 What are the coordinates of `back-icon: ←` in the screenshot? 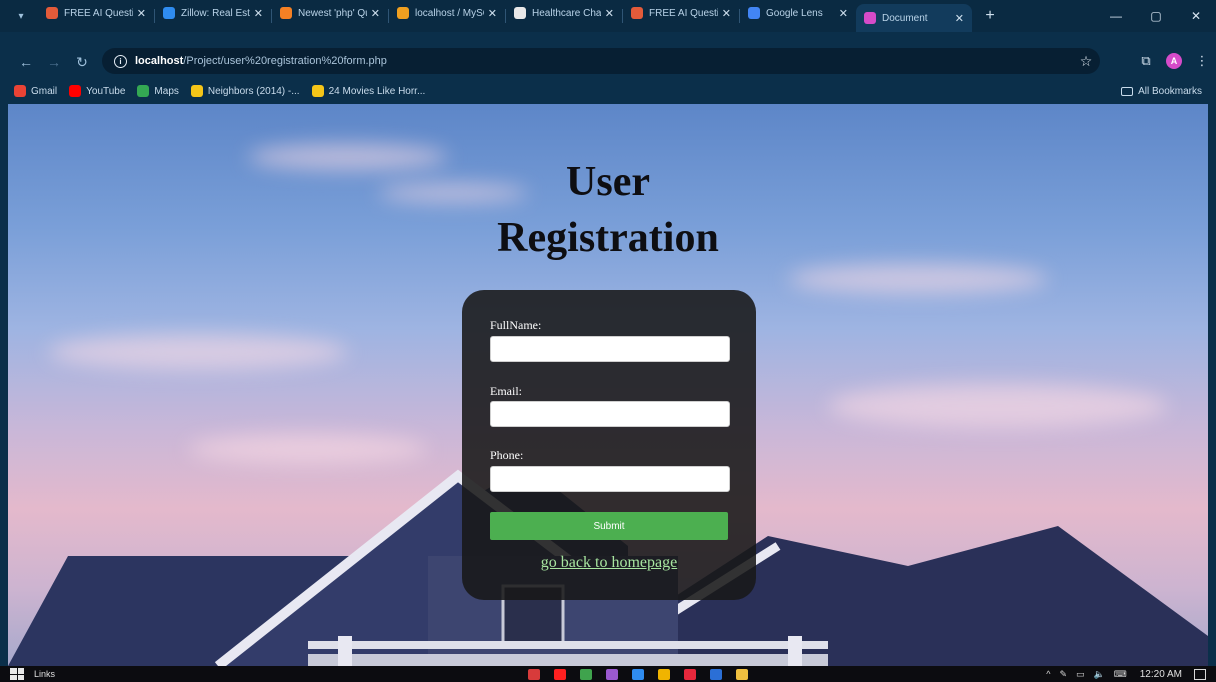 It's located at (26, 62).